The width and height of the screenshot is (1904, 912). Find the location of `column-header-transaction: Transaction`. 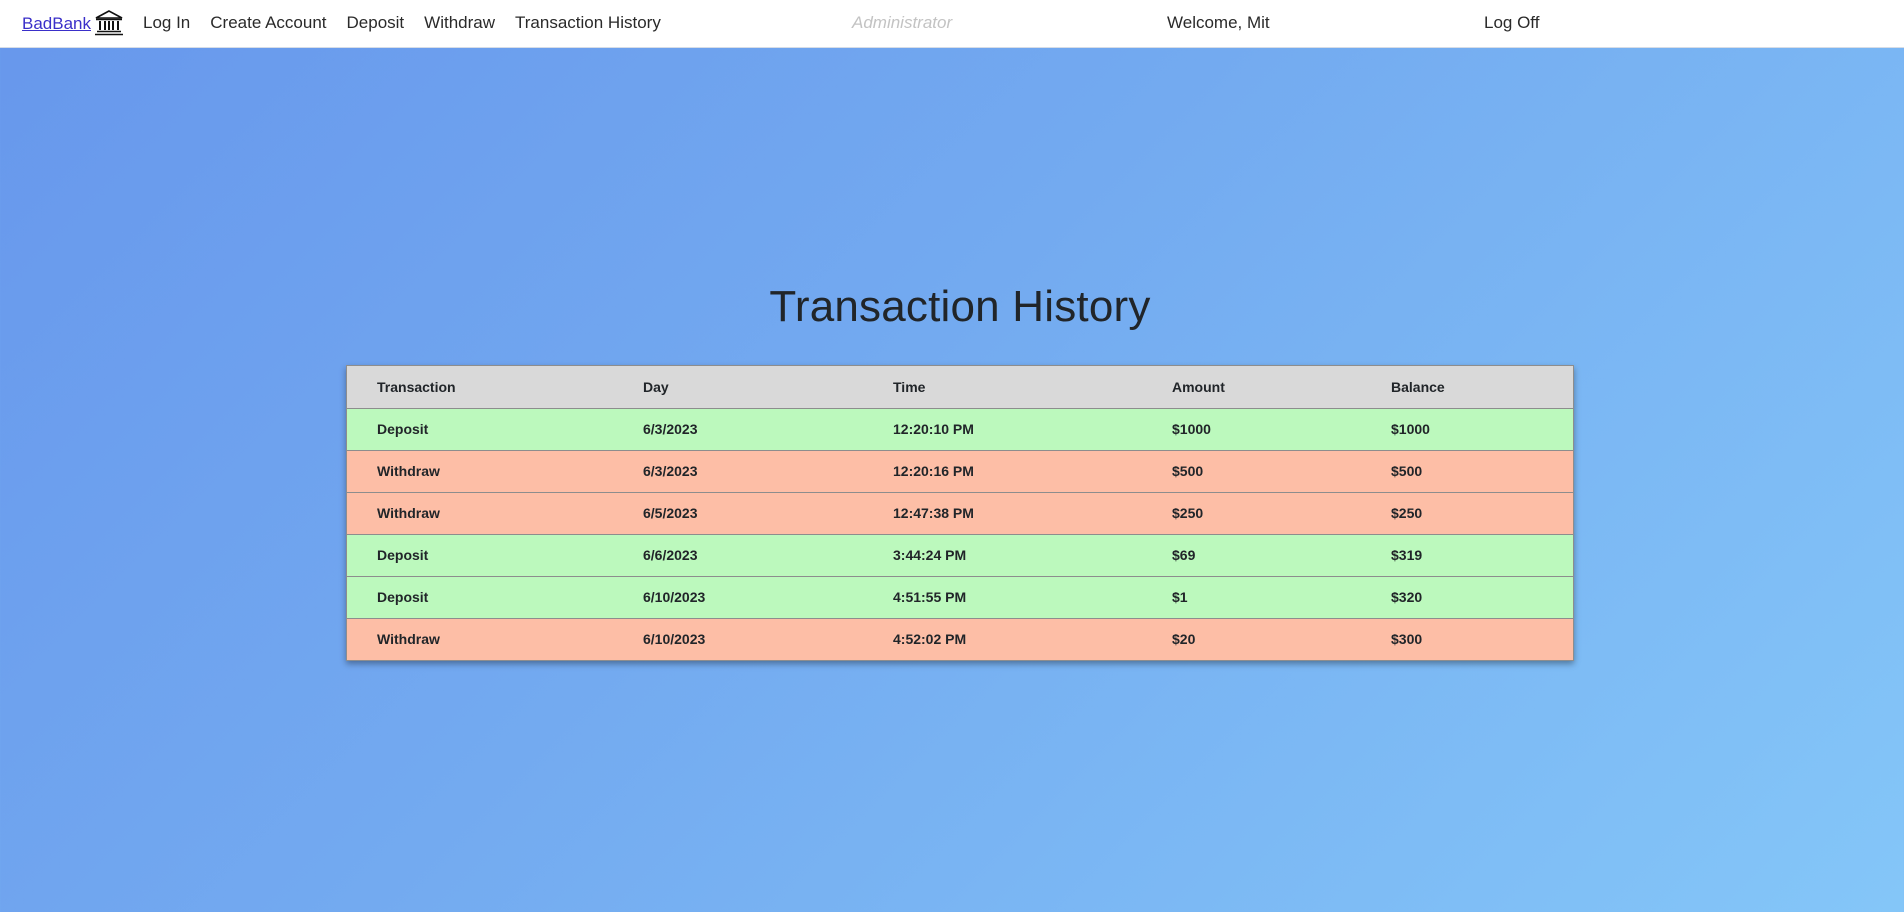

column-header-transaction: Transaction is located at coordinates (495, 387).